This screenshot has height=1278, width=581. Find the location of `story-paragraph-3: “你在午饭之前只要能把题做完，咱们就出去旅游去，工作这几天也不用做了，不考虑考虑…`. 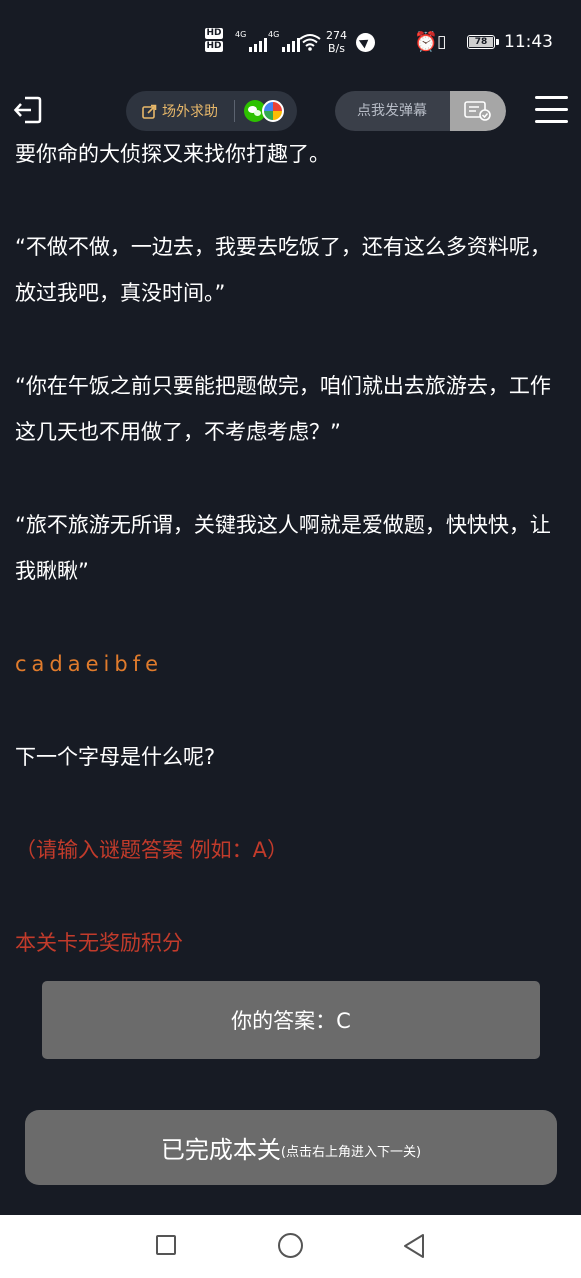

story-paragraph-3: “你在午饭之前只要能把题做完，咱们就出去旅游去，工作这几天也不用做了，不考虑考虑… is located at coordinates (283, 409).